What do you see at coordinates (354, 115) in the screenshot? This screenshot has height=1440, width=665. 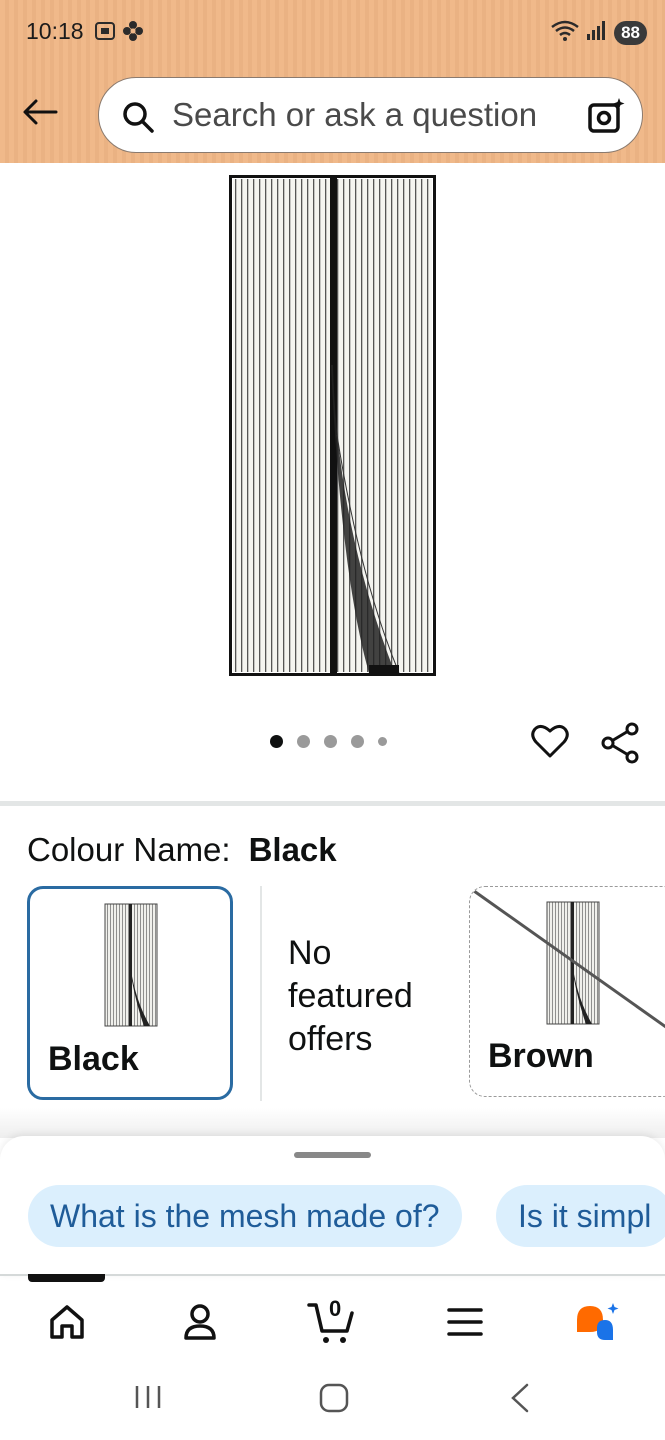 I see `search-input: Search or ask a question` at bounding box center [354, 115].